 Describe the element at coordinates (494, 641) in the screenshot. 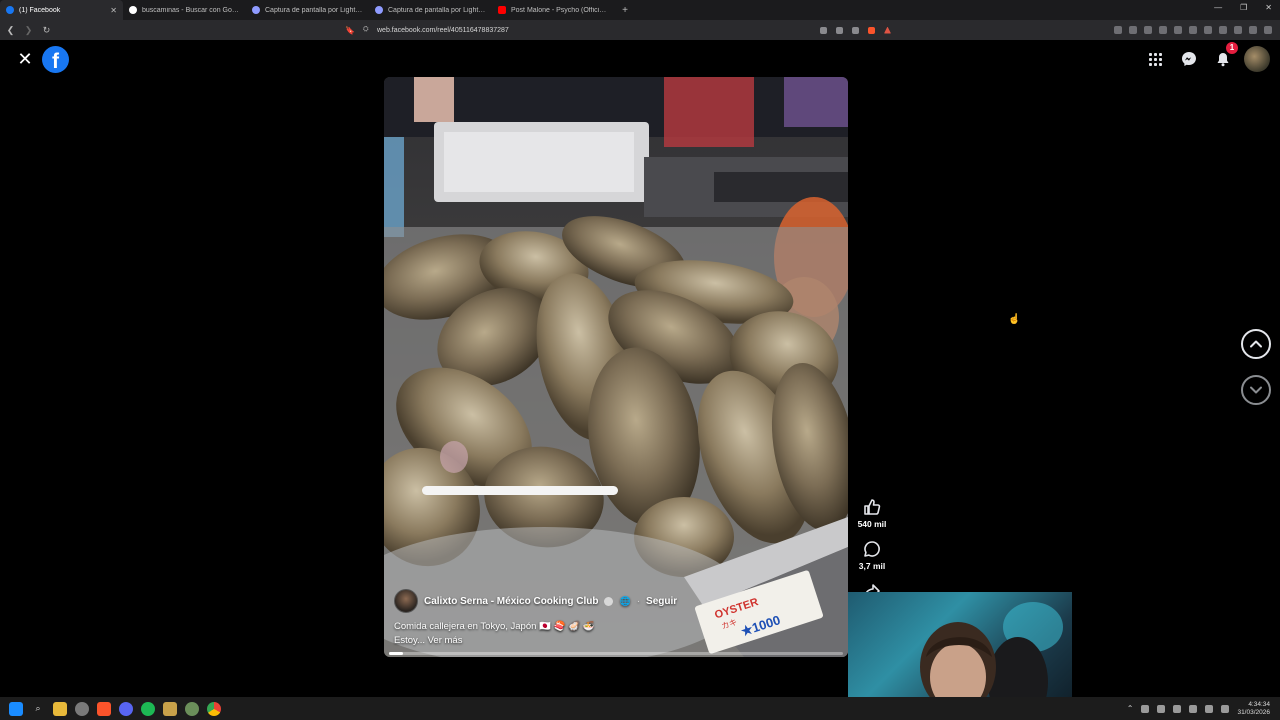

I see `caption-line: Estoy... Ver más` at that location.